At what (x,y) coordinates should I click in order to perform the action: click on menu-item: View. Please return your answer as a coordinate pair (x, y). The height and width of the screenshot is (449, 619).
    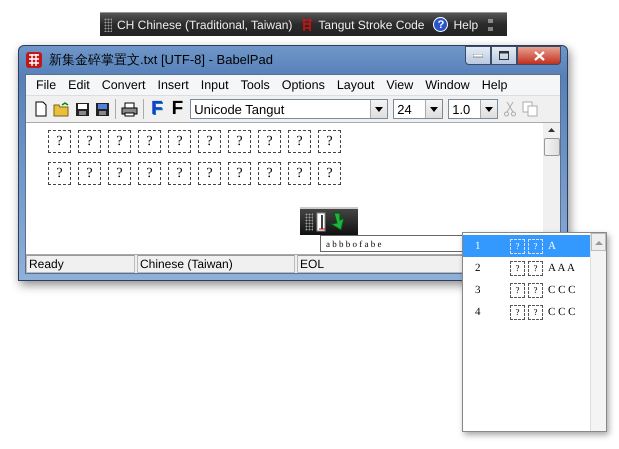
    Looking at the image, I should click on (400, 85).